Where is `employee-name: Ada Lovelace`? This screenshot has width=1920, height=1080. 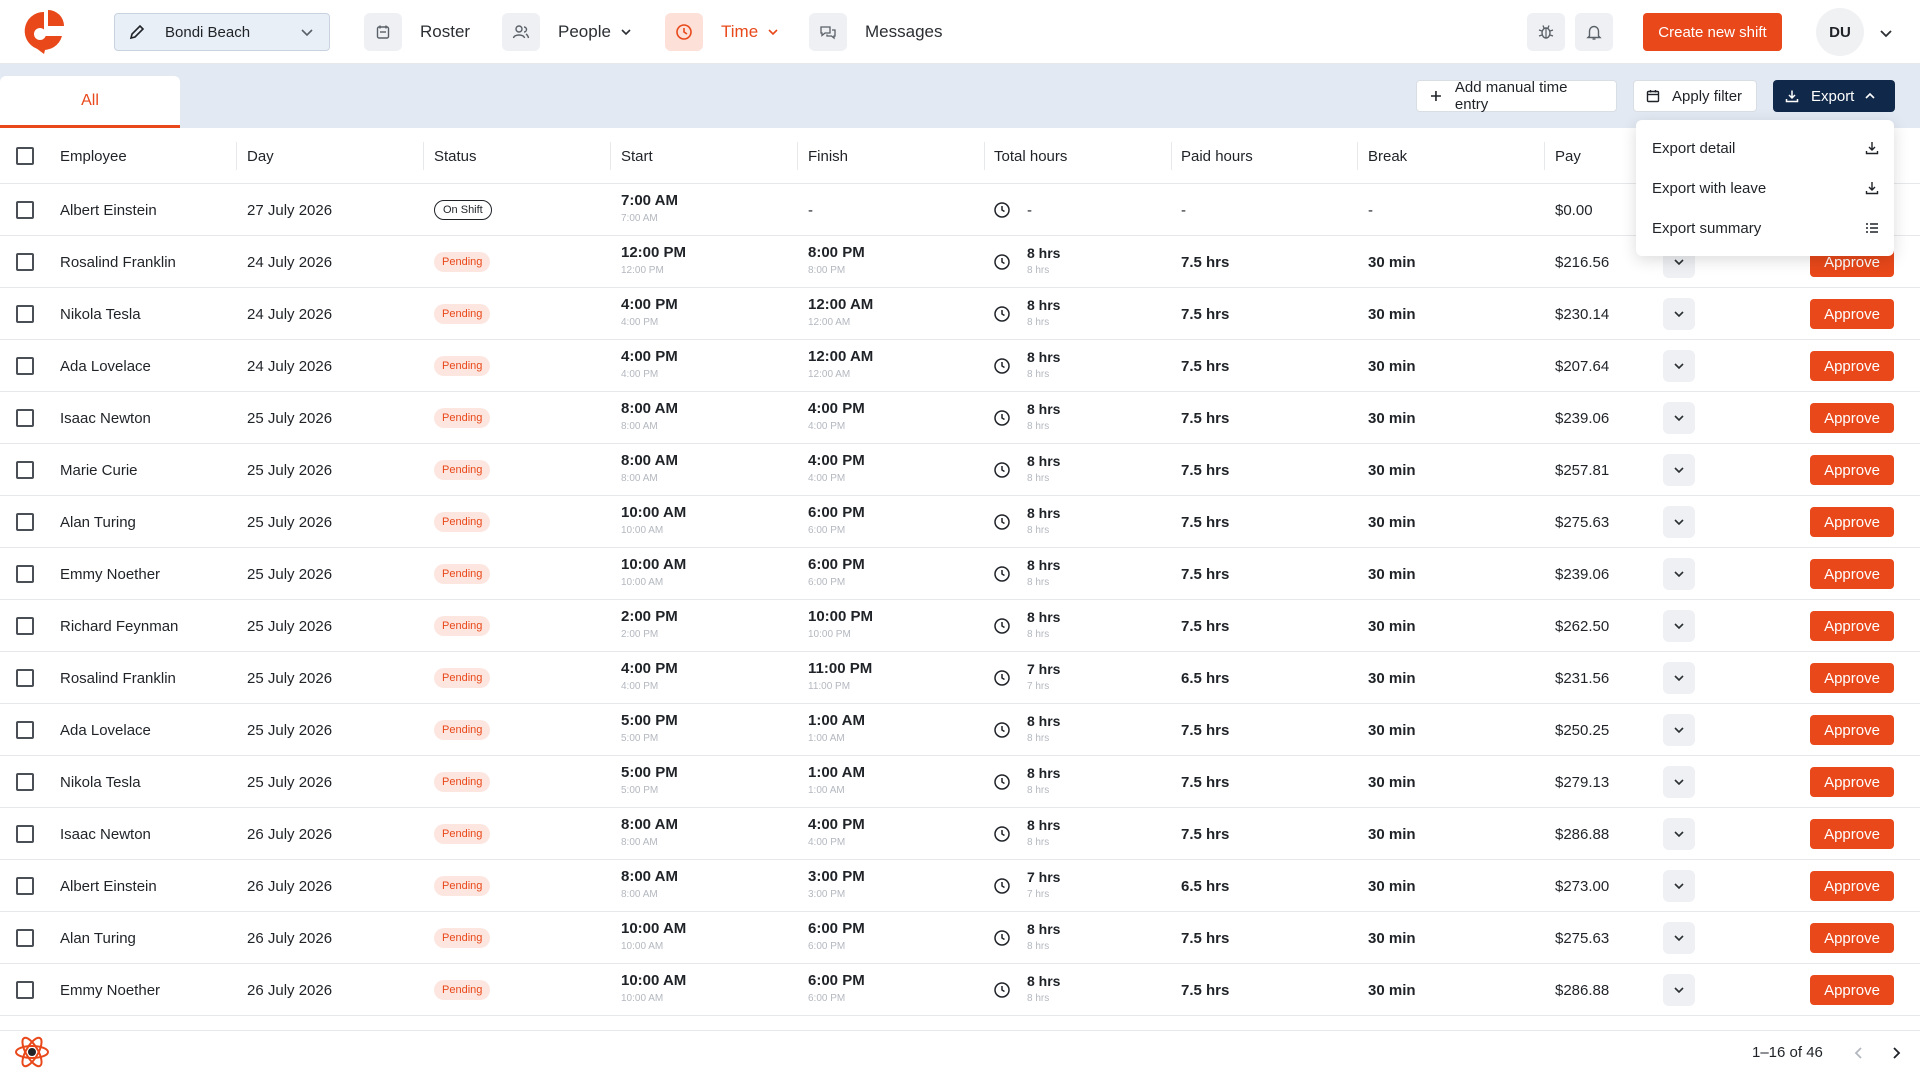
employee-name: Ada Lovelace is located at coordinates (105, 366).